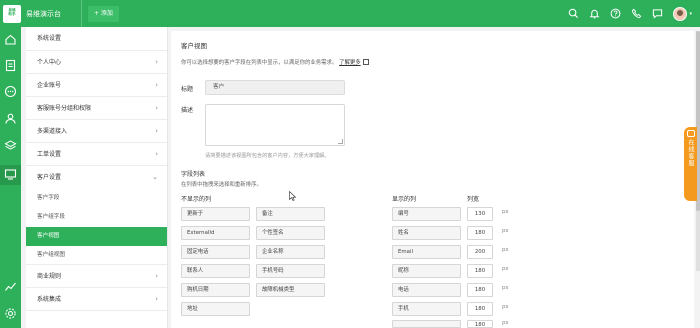 The height and width of the screenshot is (328, 700). I want to click on left-rail, so click(10, 177).